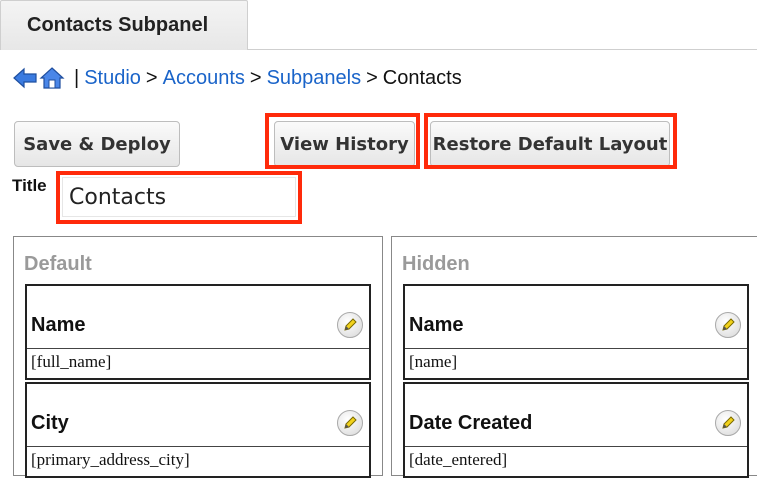 The height and width of the screenshot is (478, 757). Describe the element at coordinates (118, 25) in the screenshot. I see `tab-label: Contacts Subpanel` at that location.